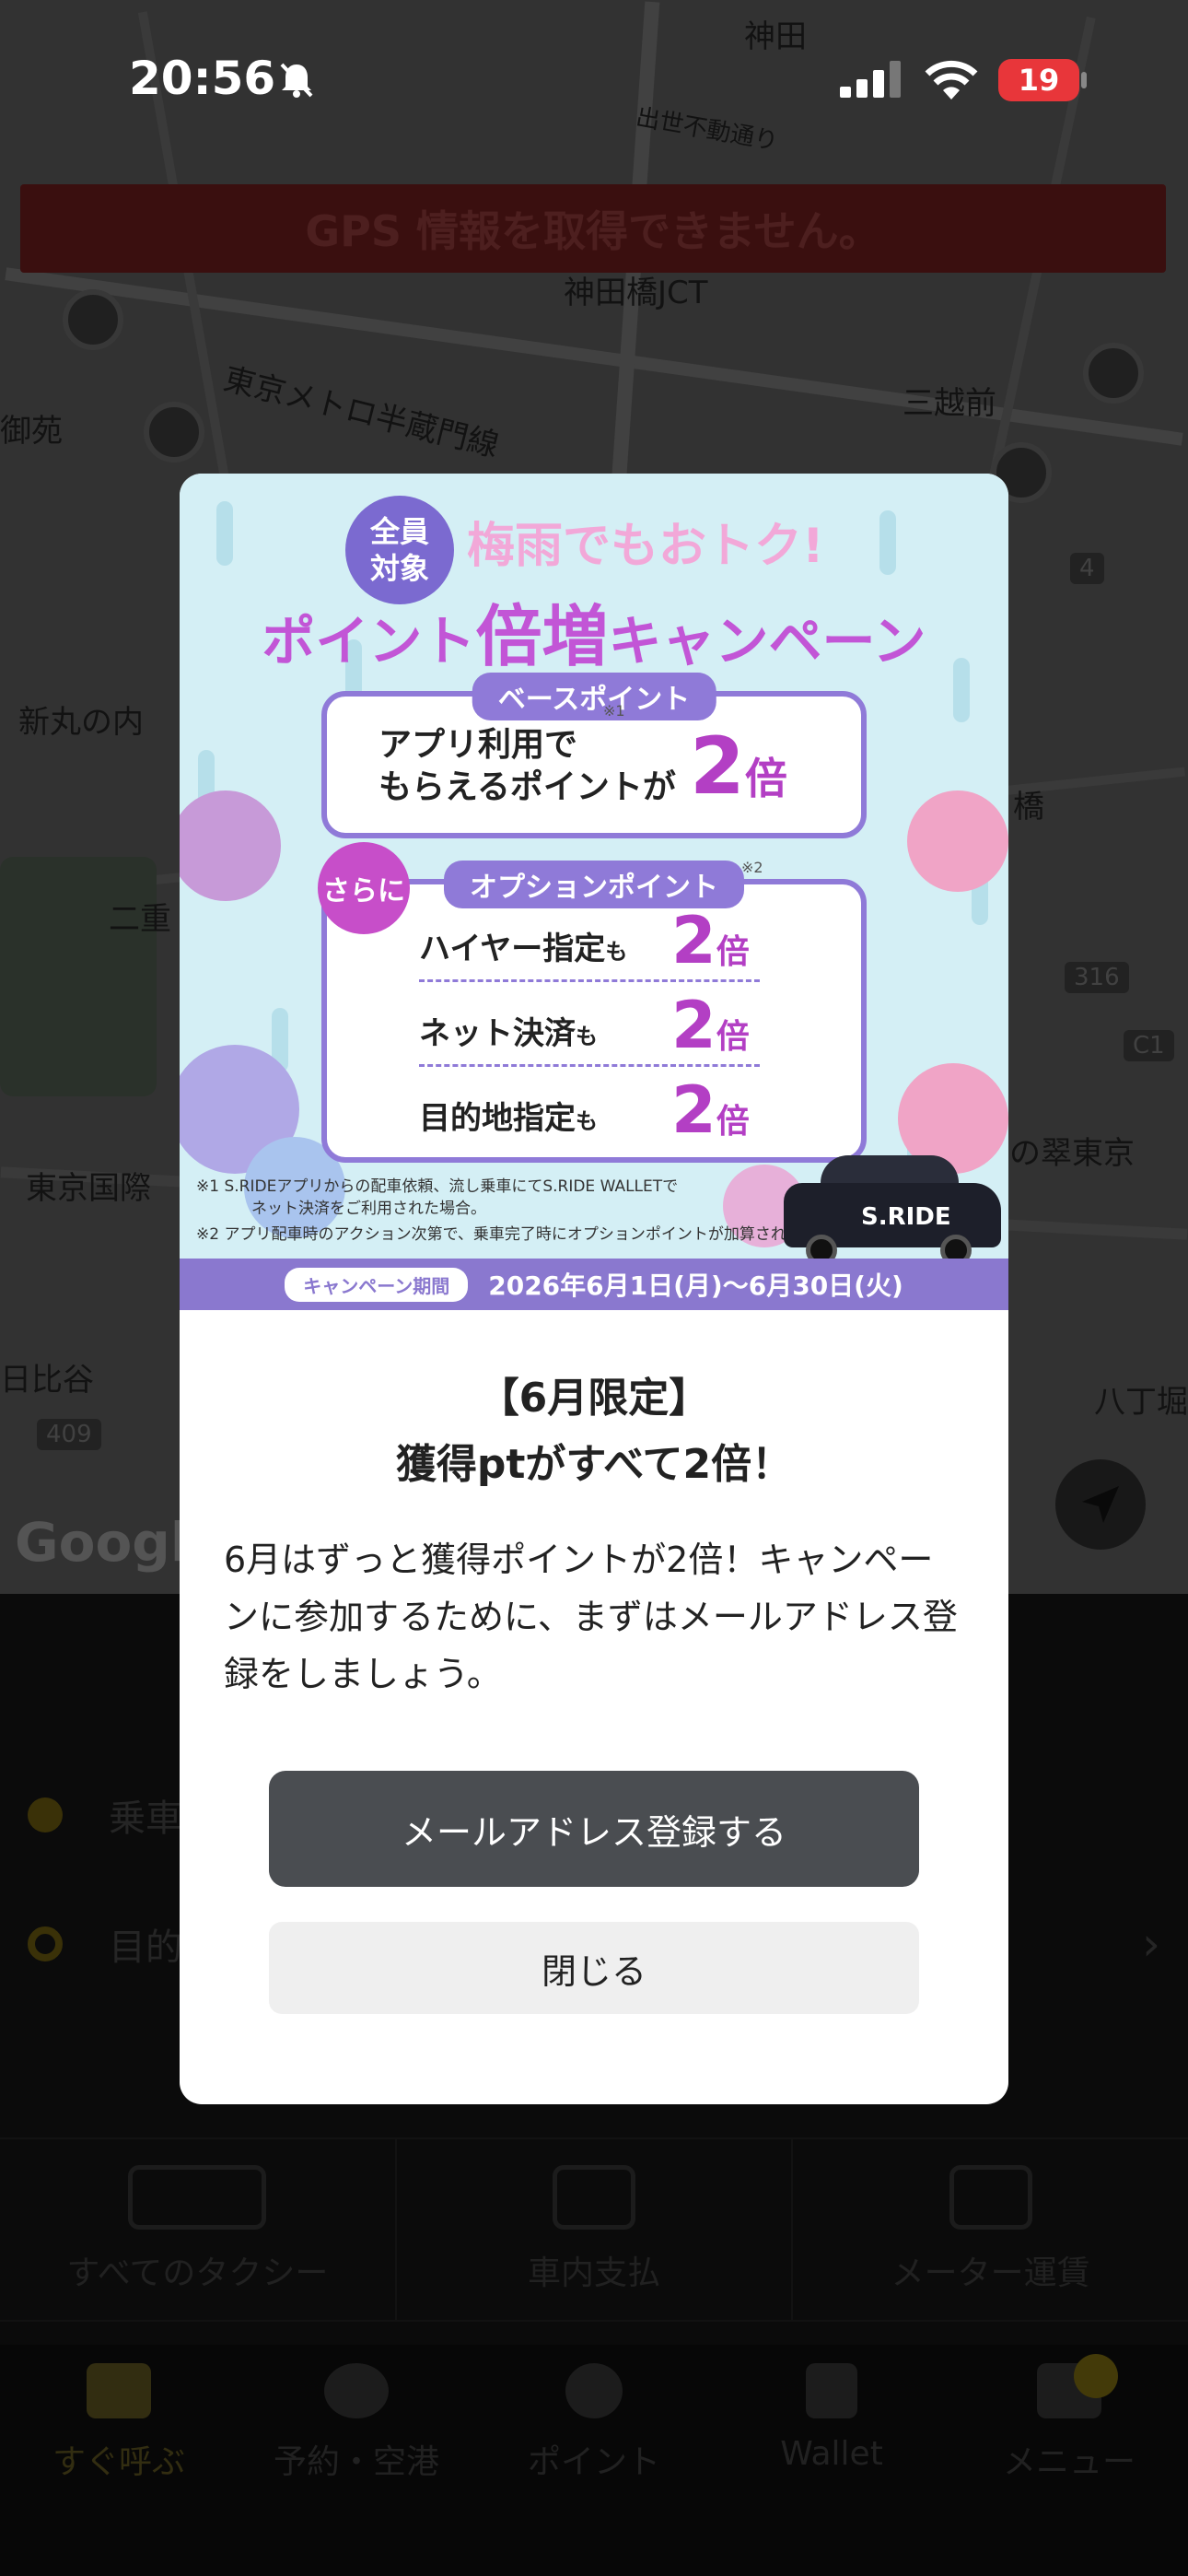  Describe the element at coordinates (527, 766) in the screenshot. I see `base-point-text: アプリ利用で もらえるポイントが` at that location.